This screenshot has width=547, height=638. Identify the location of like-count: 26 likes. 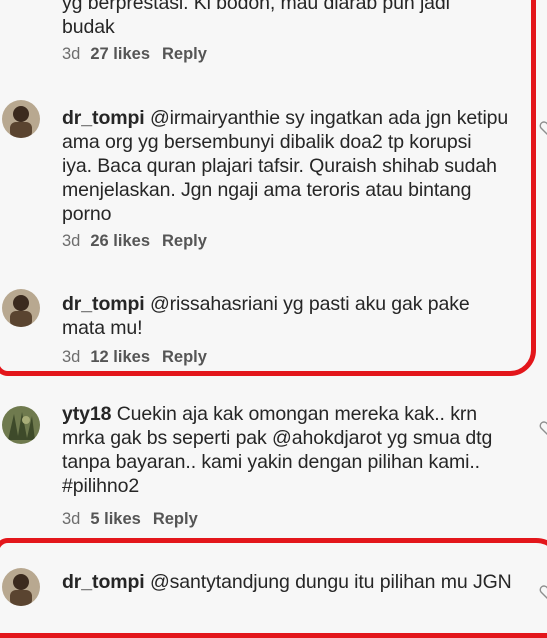
(120, 241).